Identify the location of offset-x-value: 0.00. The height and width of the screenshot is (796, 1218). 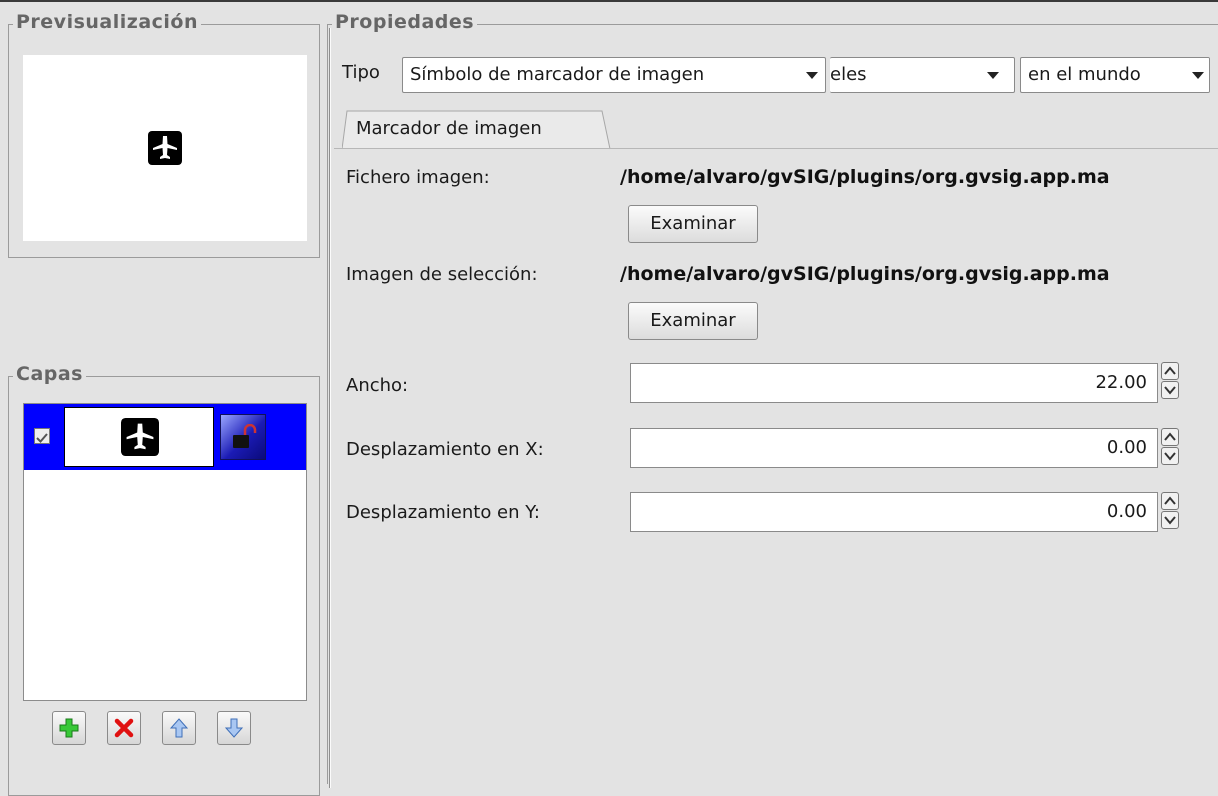
(1126, 447).